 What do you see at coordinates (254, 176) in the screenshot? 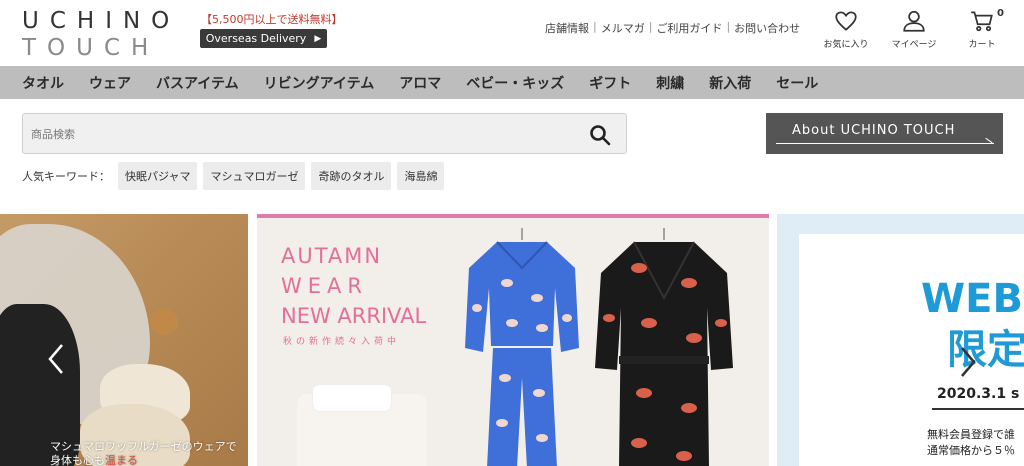
I see `keyword-tag: マシュマロガーゼ` at bounding box center [254, 176].